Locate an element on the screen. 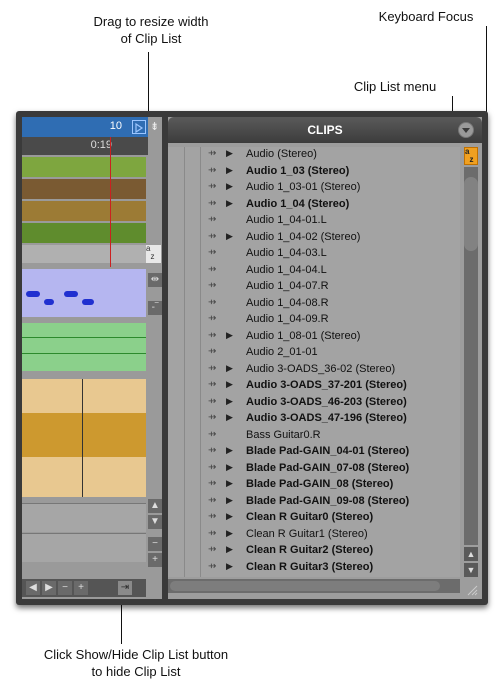 The height and width of the screenshot is (683, 496). keyboard-focus-az-icon: a z is located at coordinates (471, 156).